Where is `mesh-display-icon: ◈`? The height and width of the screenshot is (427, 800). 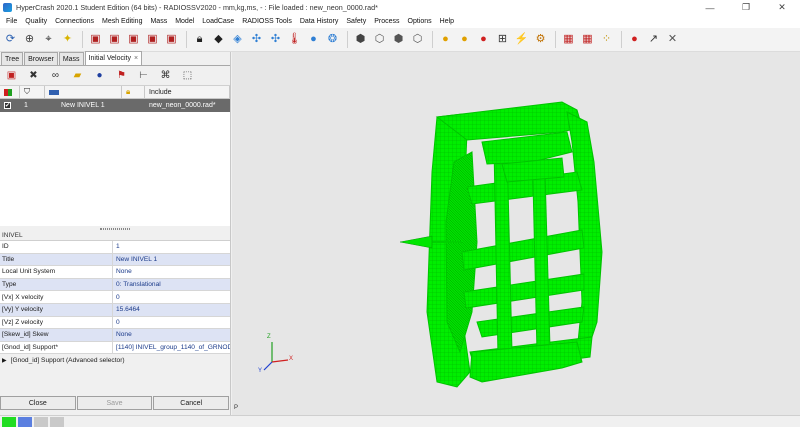 mesh-display-icon: ◈ is located at coordinates (237, 39).